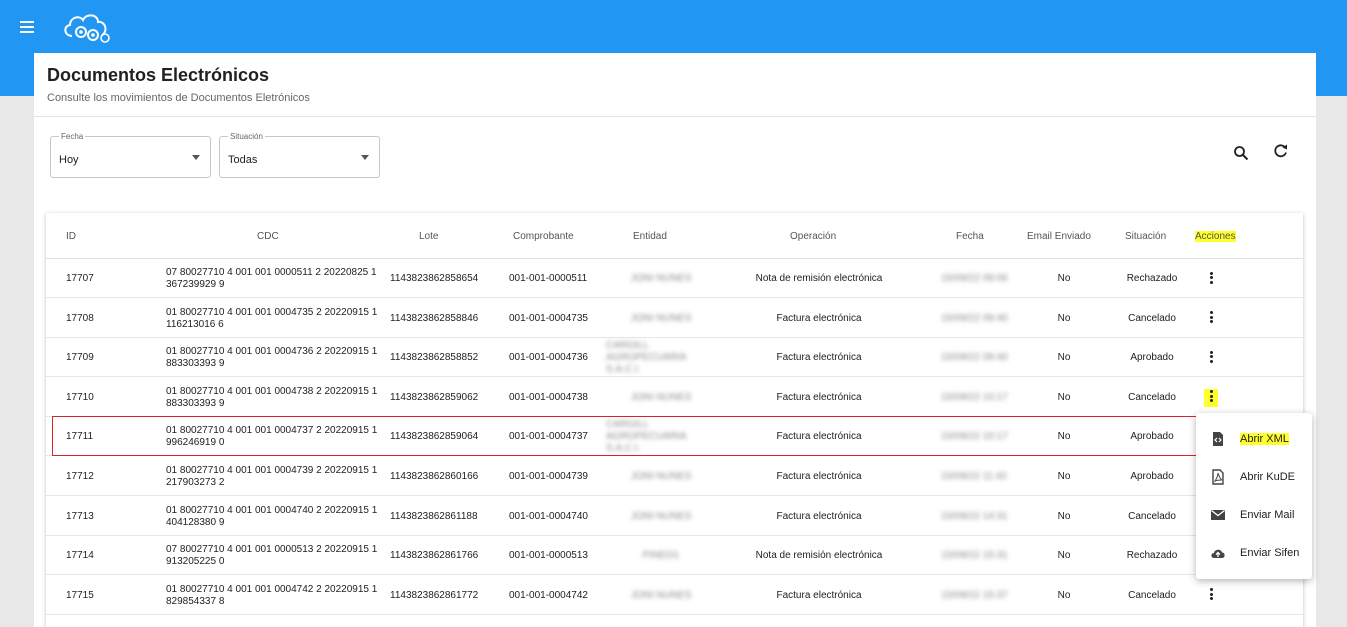 This screenshot has width=1347, height=627. I want to click on cloud-gears-logo, so click(87, 28).